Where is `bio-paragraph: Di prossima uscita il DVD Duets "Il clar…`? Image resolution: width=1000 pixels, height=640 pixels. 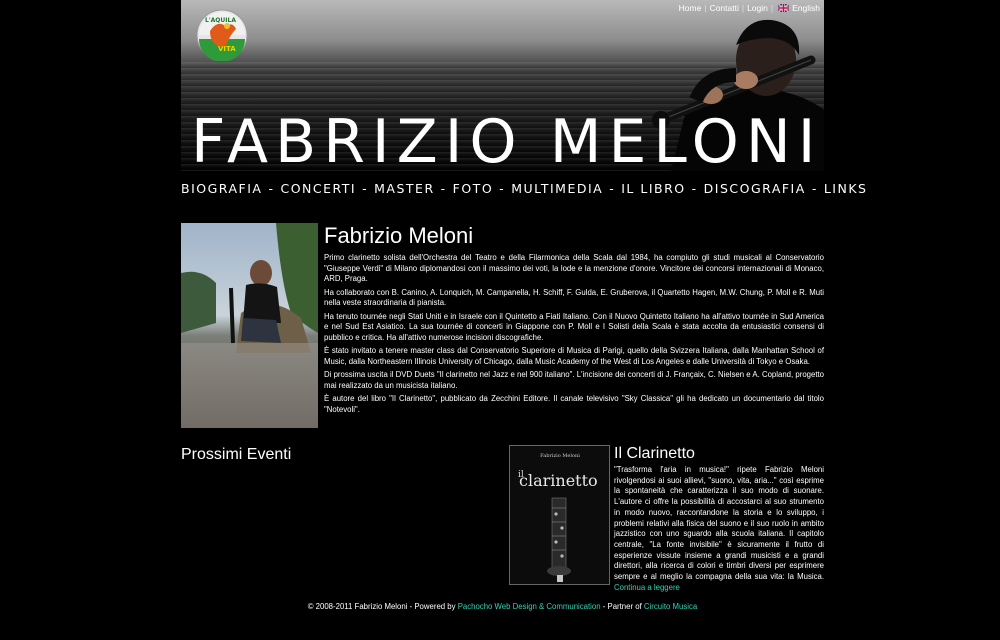
bio-paragraph: Di prossima uscita il DVD Duets "Il clar… is located at coordinates (574, 380).